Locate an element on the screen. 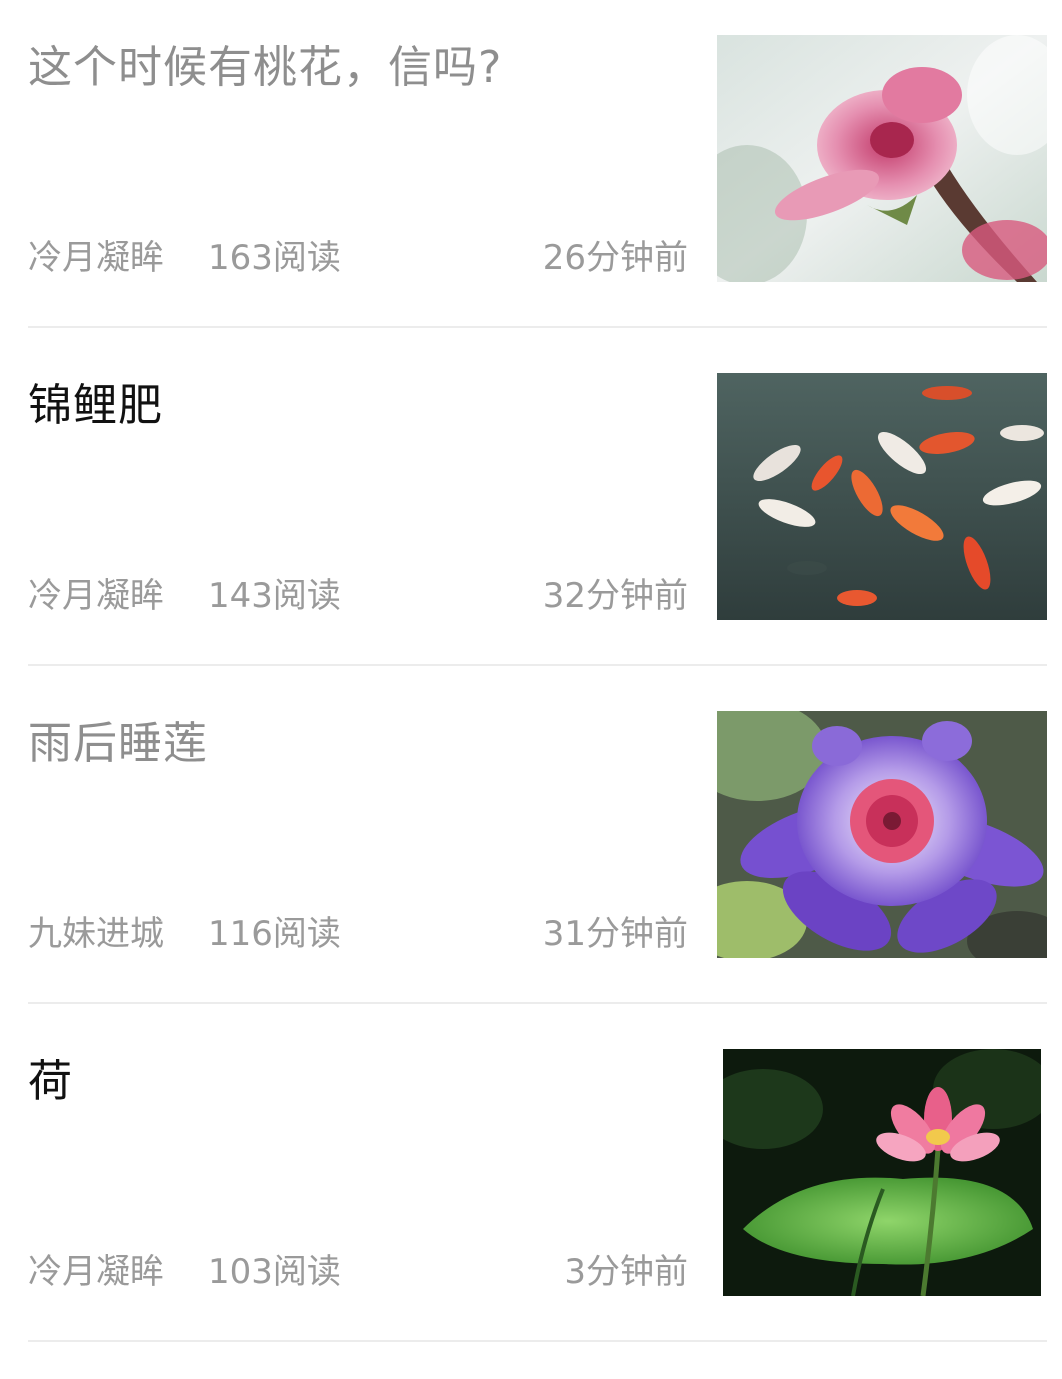  article-meta: 九妹进城 116阅读 31分钟前 is located at coordinates (358, 934).